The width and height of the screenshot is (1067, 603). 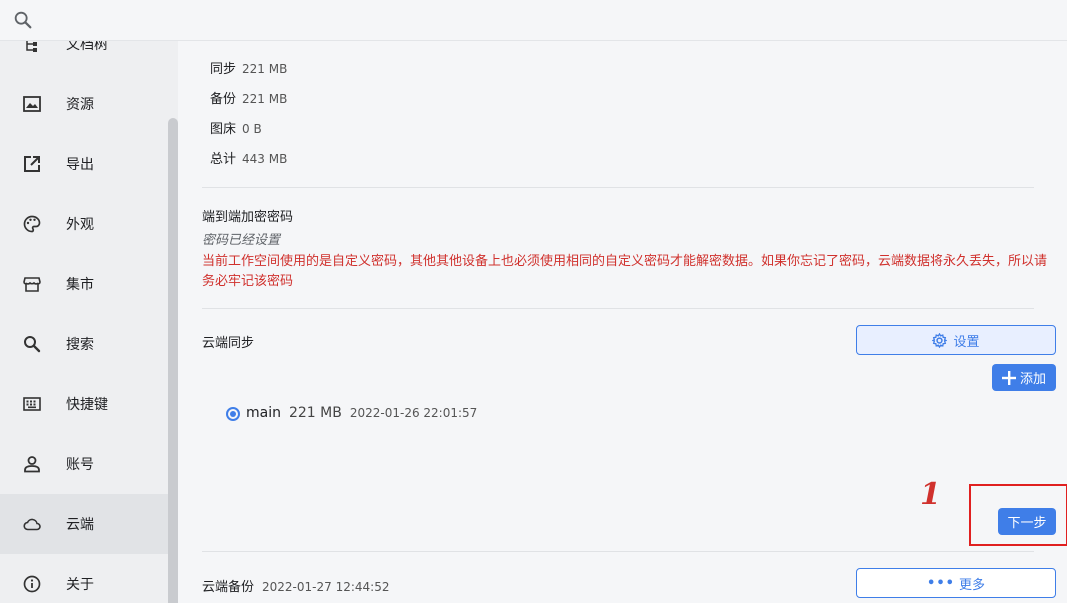 I want to click on sidebar-item-bazaar: 集市, so click(x=84, y=284).